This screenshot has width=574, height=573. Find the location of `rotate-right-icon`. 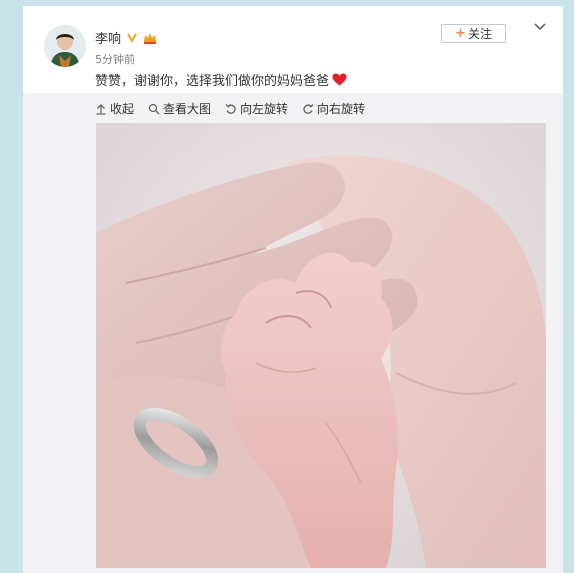

rotate-right-icon is located at coordinates (308, 108).